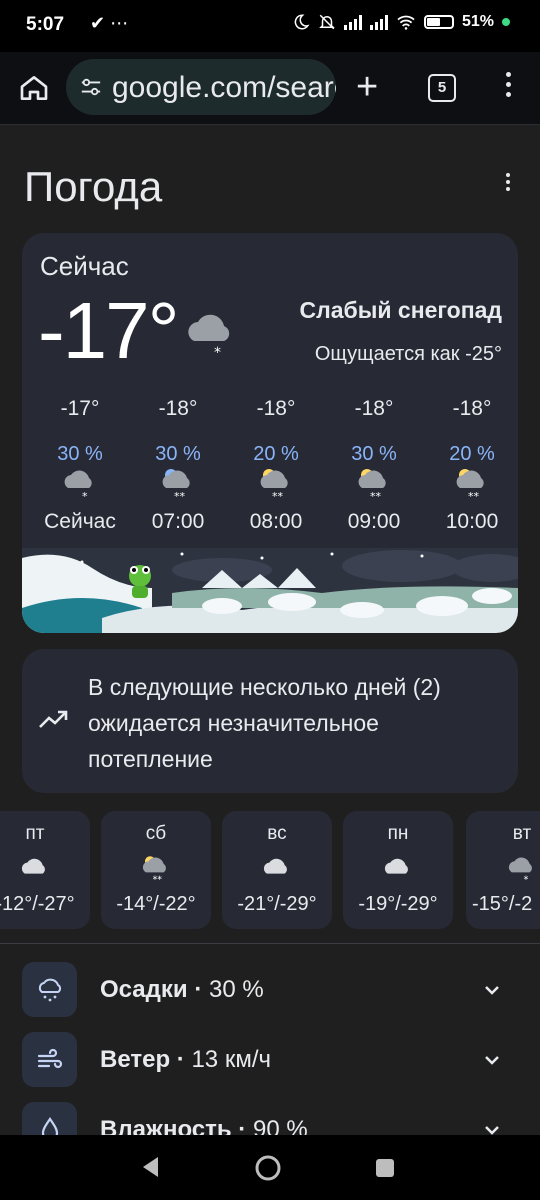 The height and width of the screenshot is (1200, 540). Describe the element at coordinates (374, 521) in the screenshot. I see `hour-time: 09:00` at that location.